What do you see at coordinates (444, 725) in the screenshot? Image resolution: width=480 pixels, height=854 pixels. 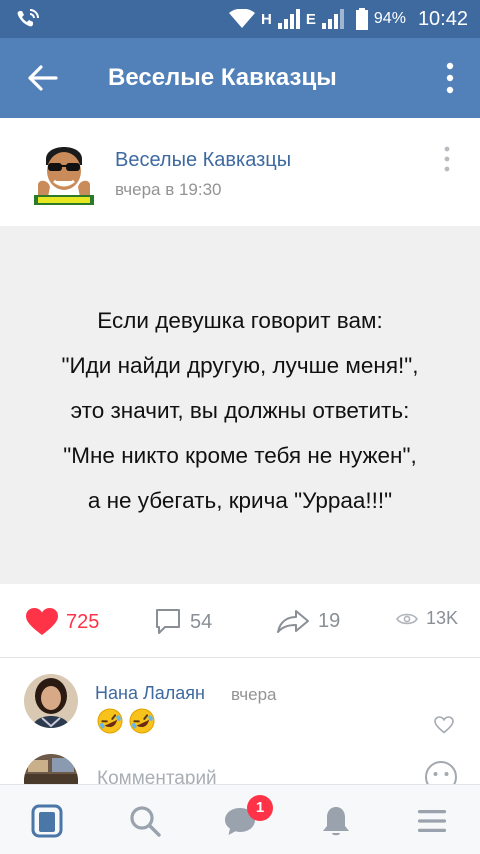 I see `comment-like-icon` at bounding box center [444, 725].